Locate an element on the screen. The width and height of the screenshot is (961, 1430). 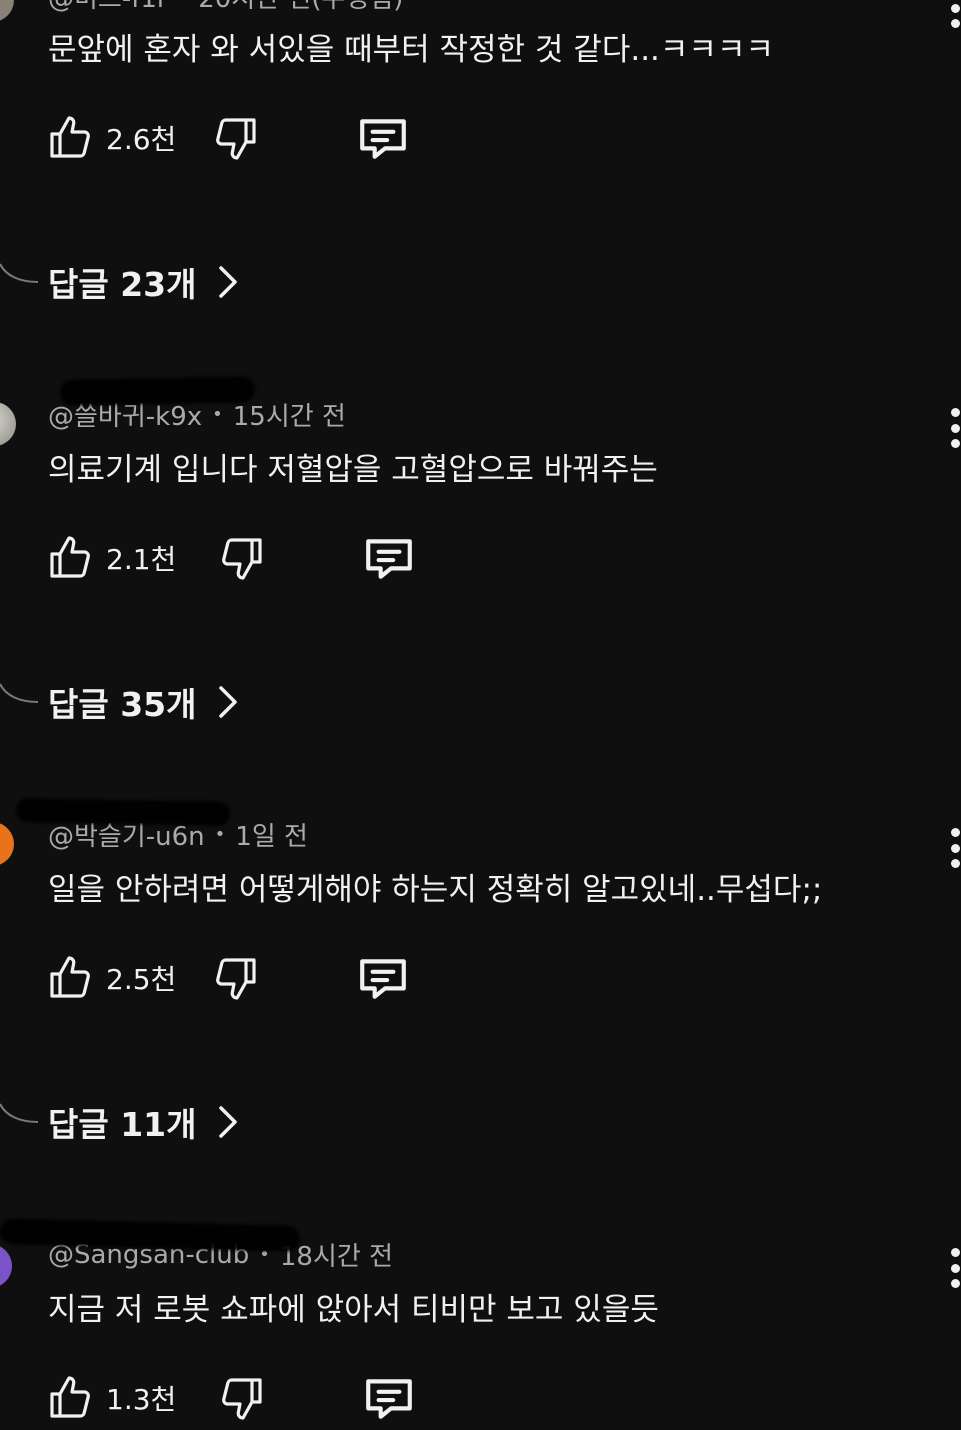
comment-text: 일을 안하려면 어떻게해야 하는지 정확히 알고있네..무섭다;; is located at coordinates (435, 890).